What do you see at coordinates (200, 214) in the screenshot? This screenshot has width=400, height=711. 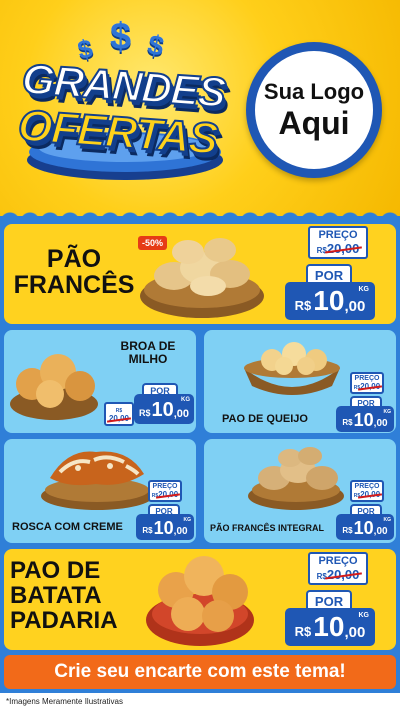 I see `scallop-divider` at bounding box center [200, 214].